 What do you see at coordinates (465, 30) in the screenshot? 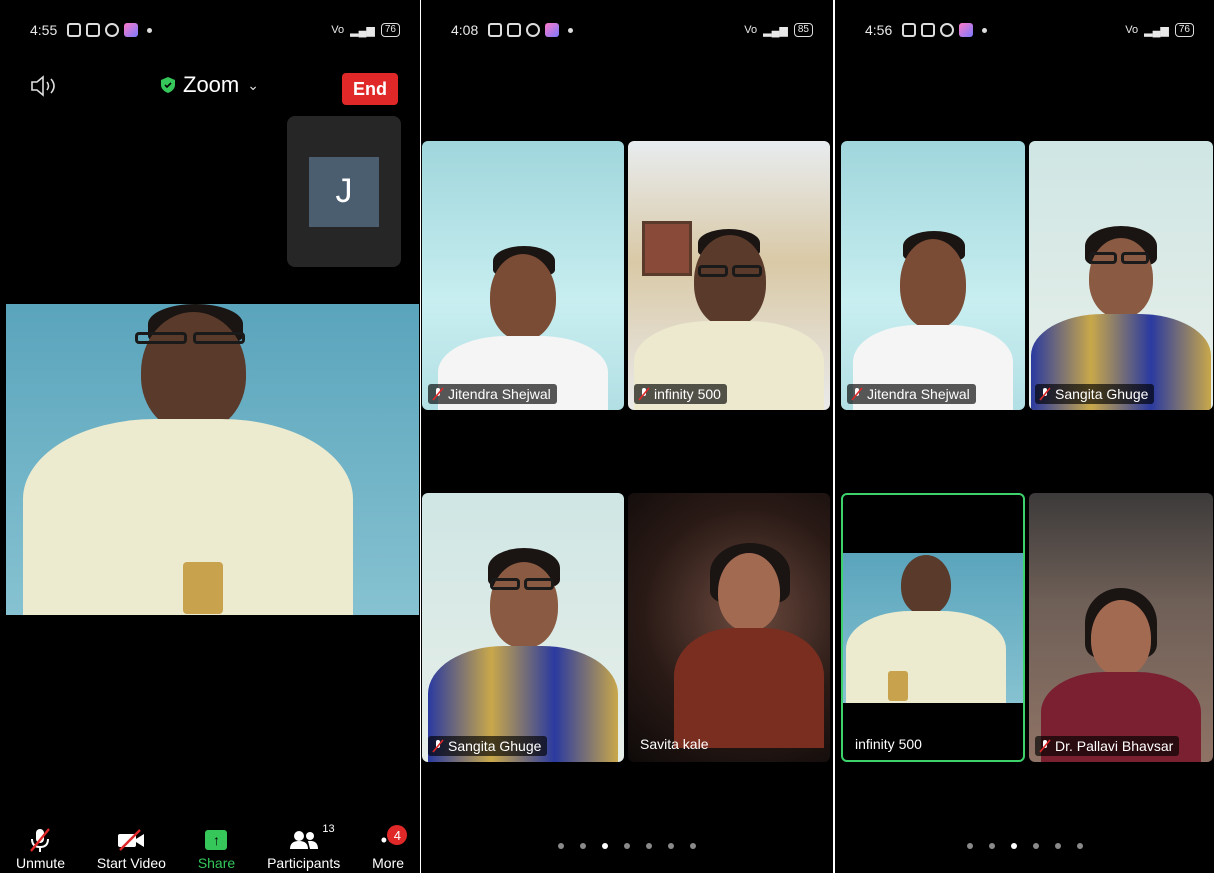
I see `status-time: 4:08` at bounding box center [465, 30].